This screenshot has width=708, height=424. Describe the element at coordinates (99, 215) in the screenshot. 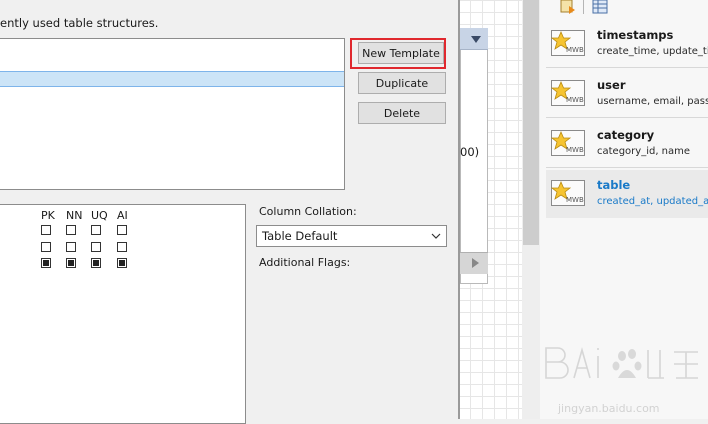

I see `flag-header-uq: UQ` at that location.